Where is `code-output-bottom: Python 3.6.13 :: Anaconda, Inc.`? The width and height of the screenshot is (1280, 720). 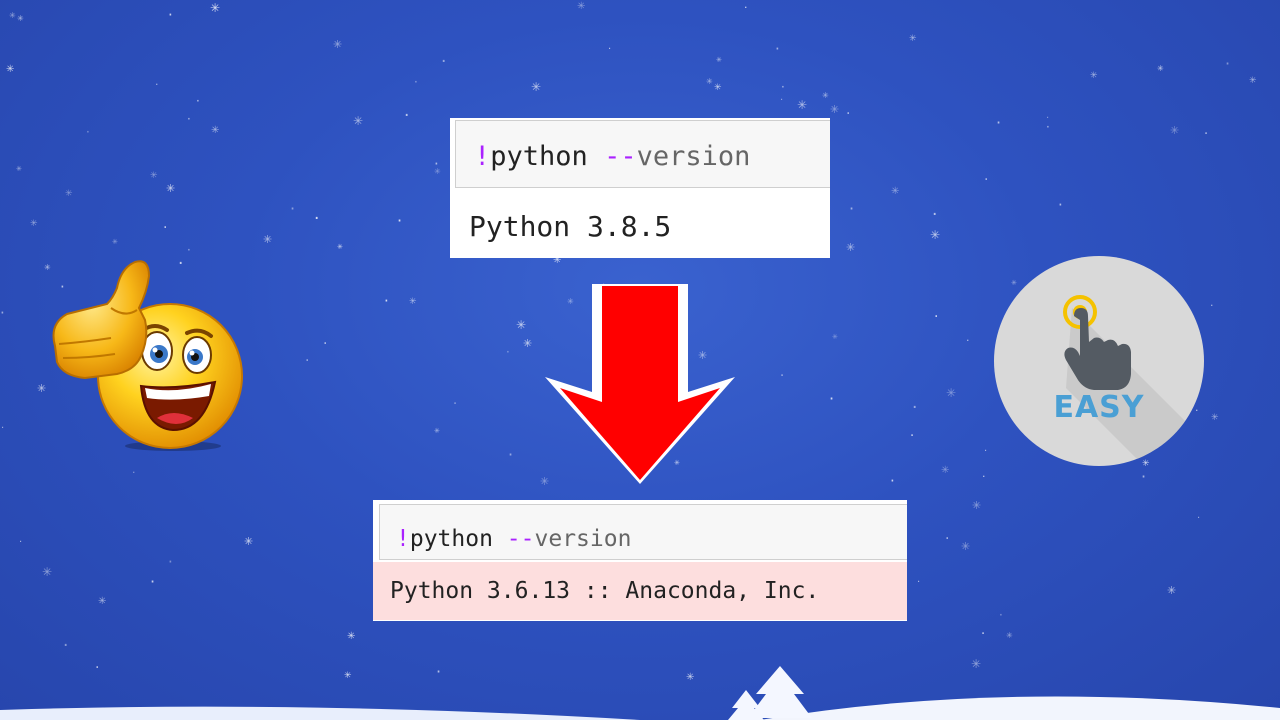
code-output-bottom: Python 3.6.13 :: Anaconda, Inc. is located at coordinates (640, 591).